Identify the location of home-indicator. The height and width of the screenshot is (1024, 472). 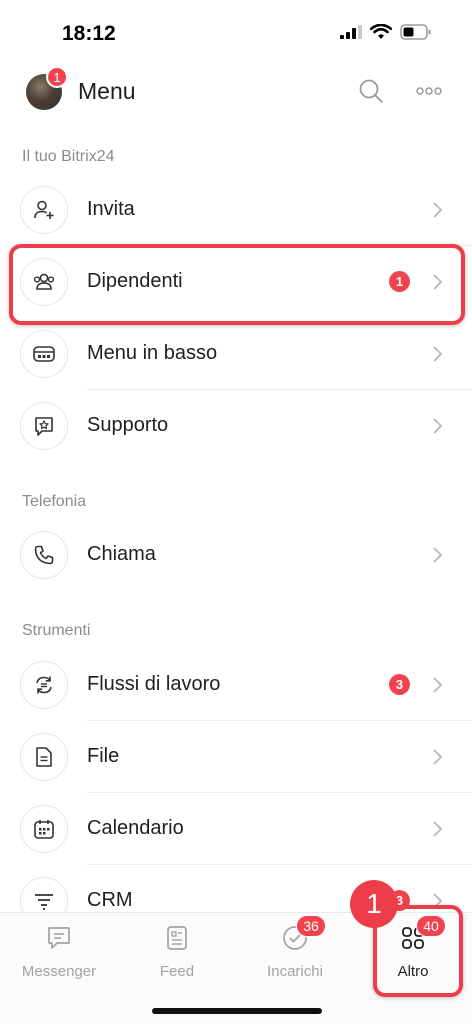
(237, 1011).